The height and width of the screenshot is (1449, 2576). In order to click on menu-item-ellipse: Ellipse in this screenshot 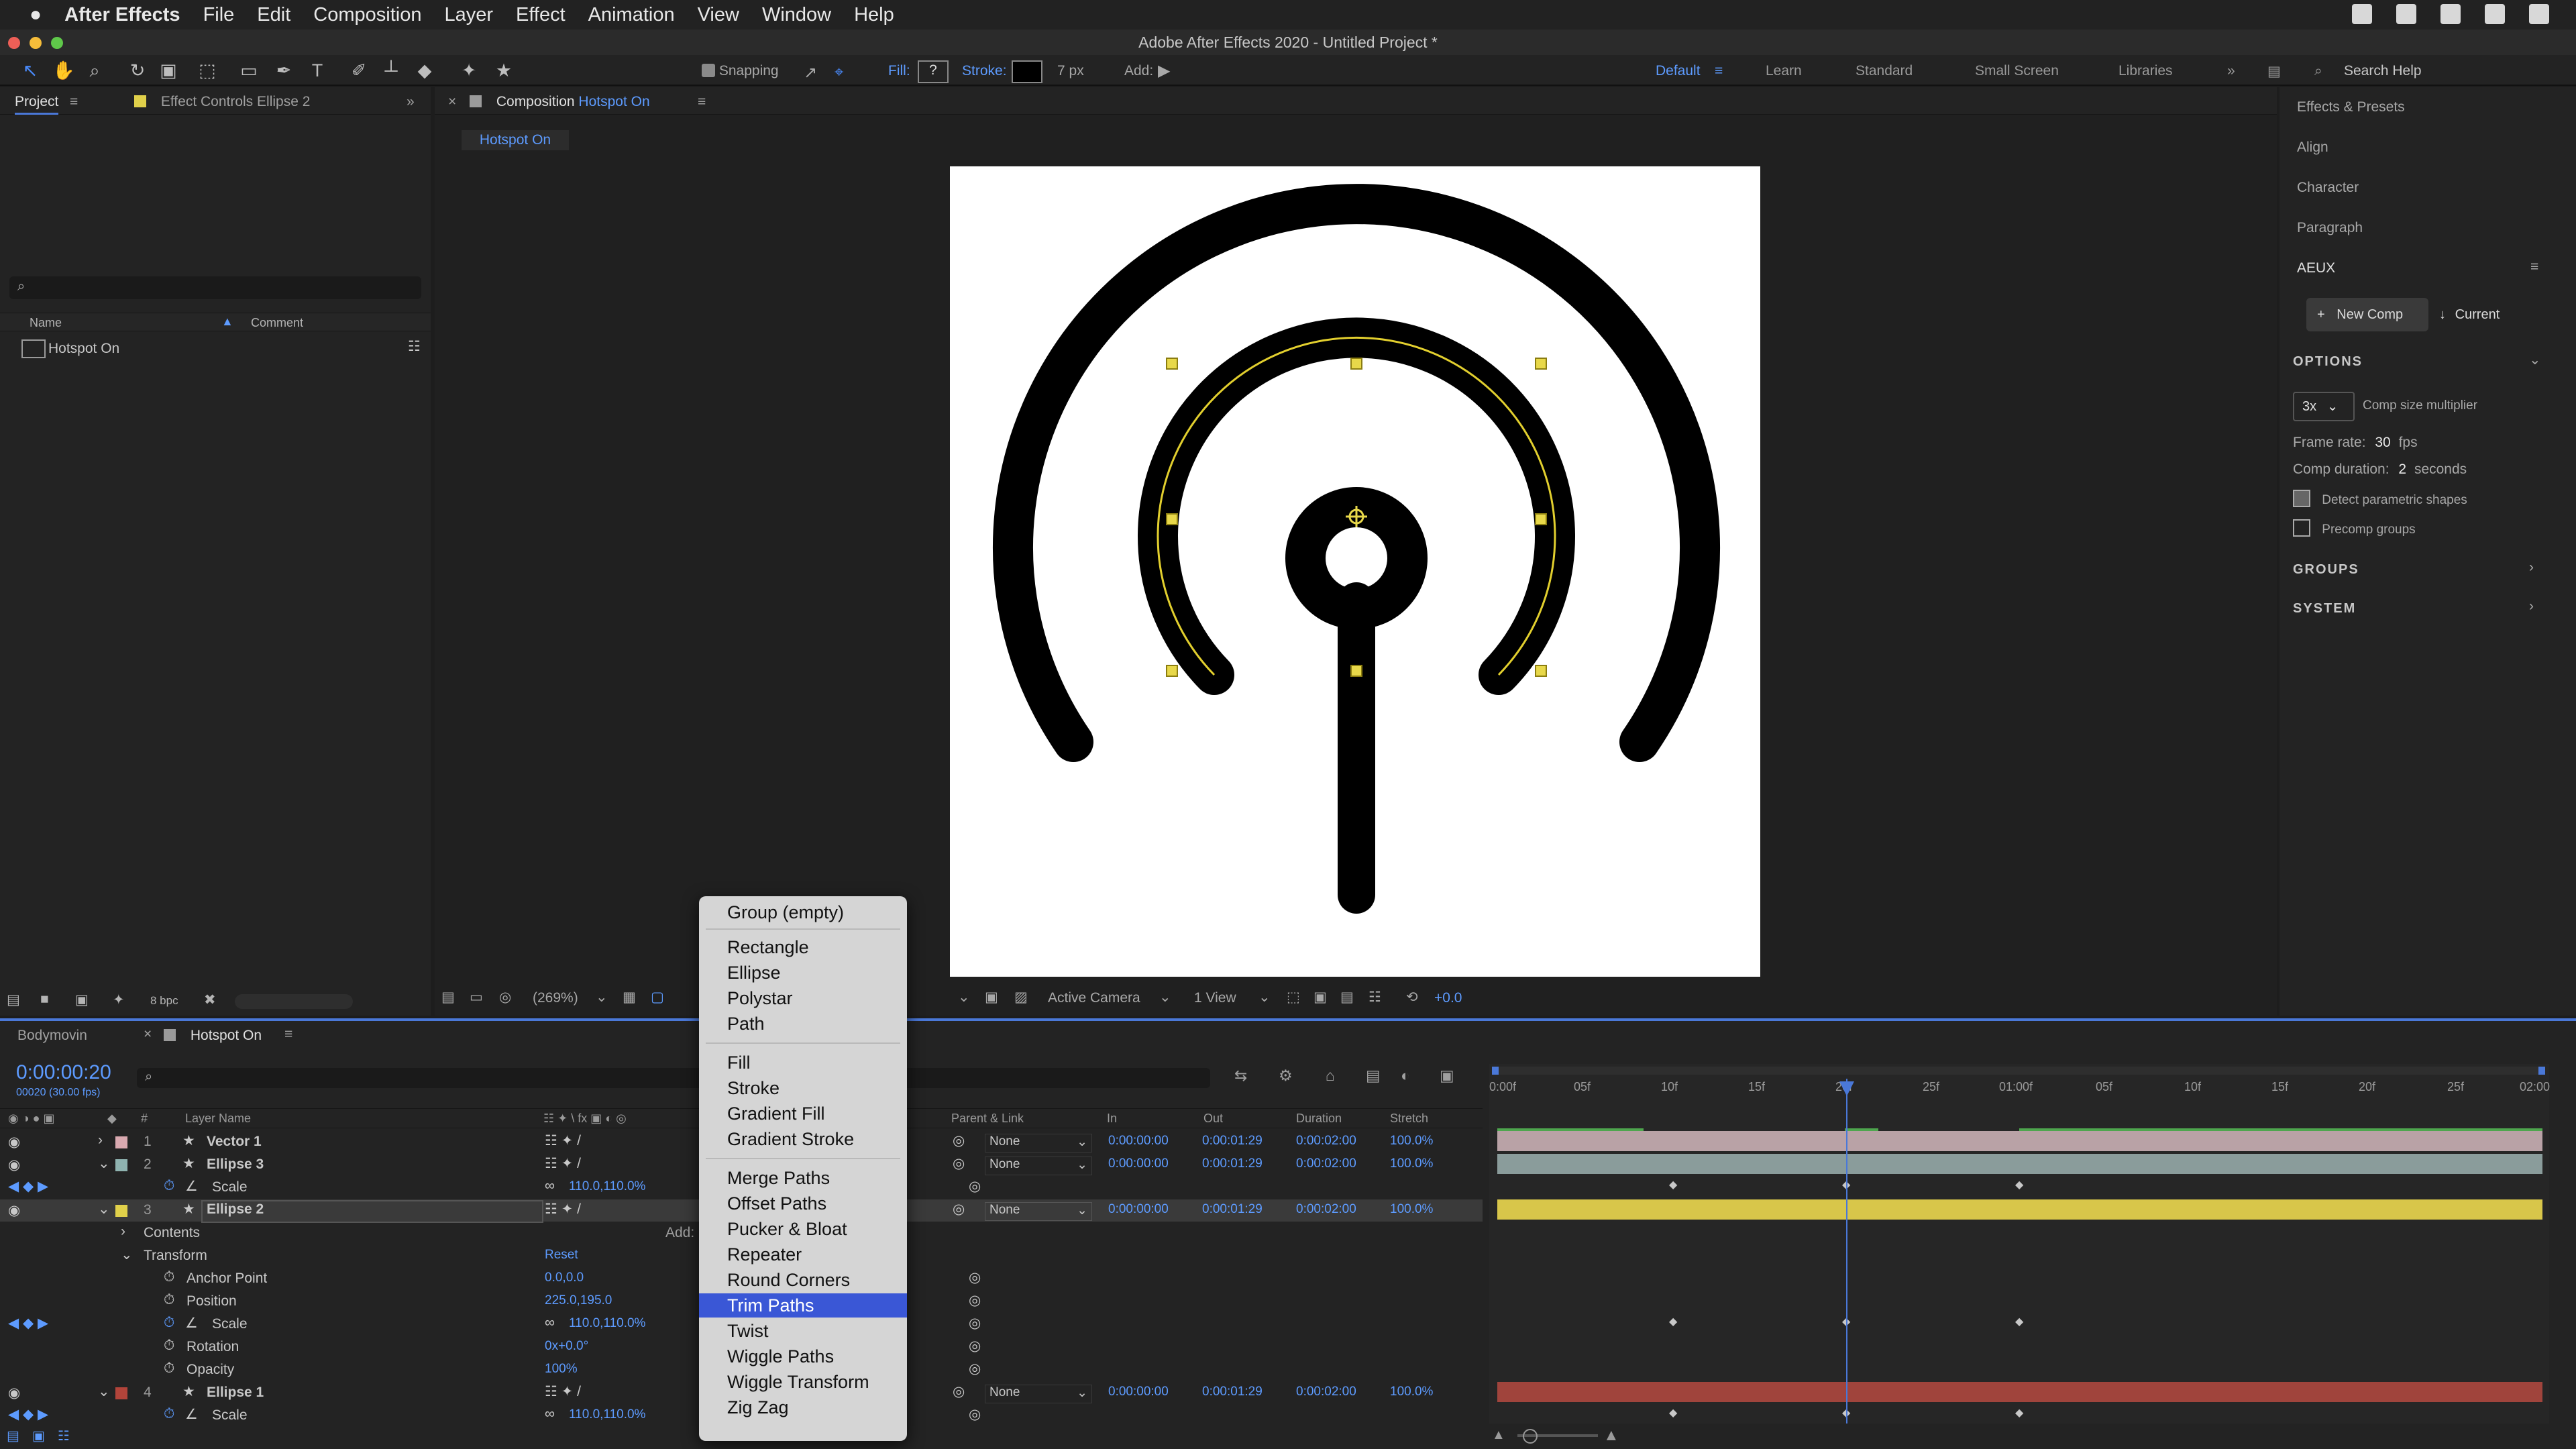, I will do `click(803, 973)`.